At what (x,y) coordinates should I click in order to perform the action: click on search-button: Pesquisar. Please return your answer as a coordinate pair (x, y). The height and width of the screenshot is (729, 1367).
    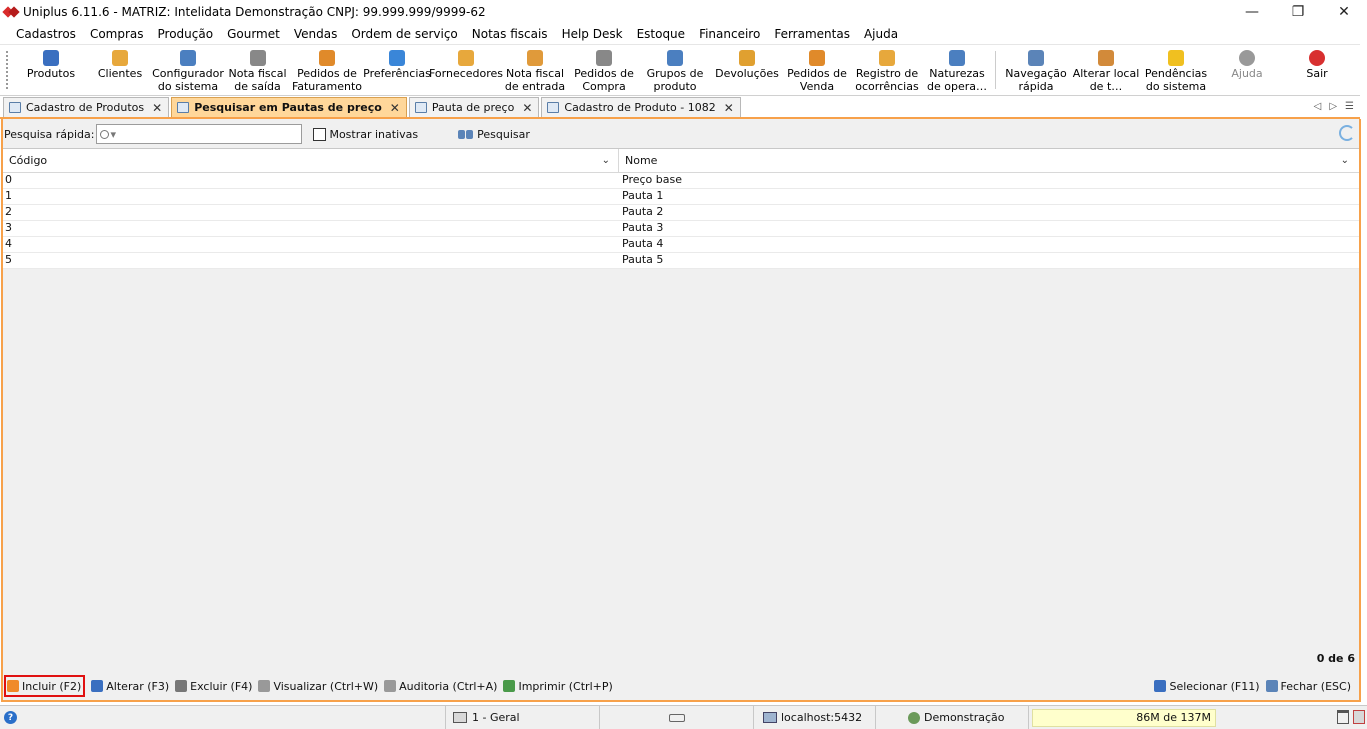
    Looking at the image, I should click on (494, 134).